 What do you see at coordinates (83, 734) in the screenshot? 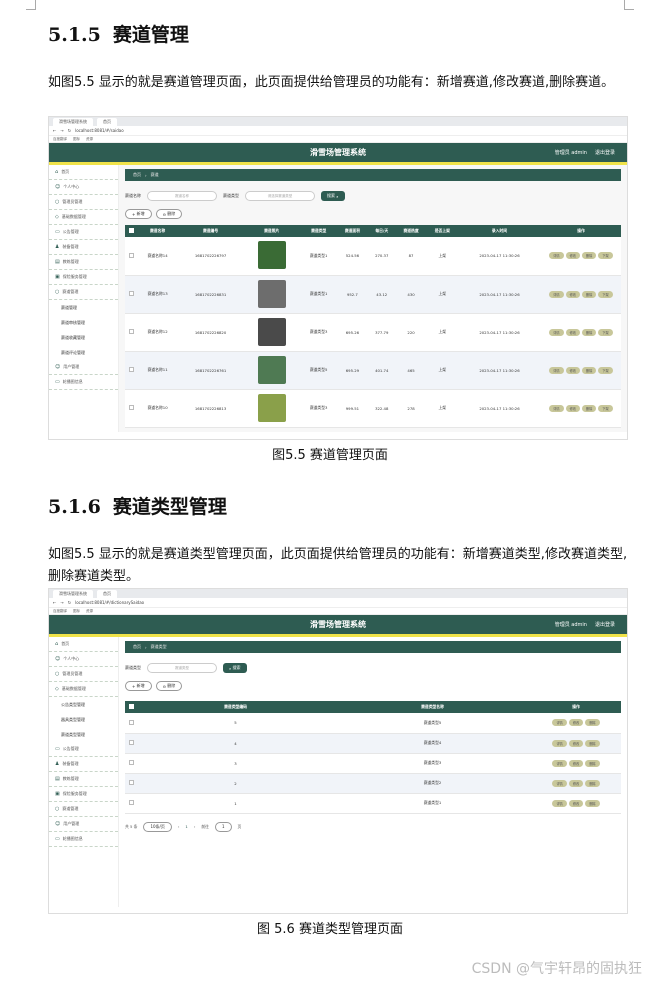
I see `sidebar-subitem: 赛道类型管理` at bounding box center [83, 734].